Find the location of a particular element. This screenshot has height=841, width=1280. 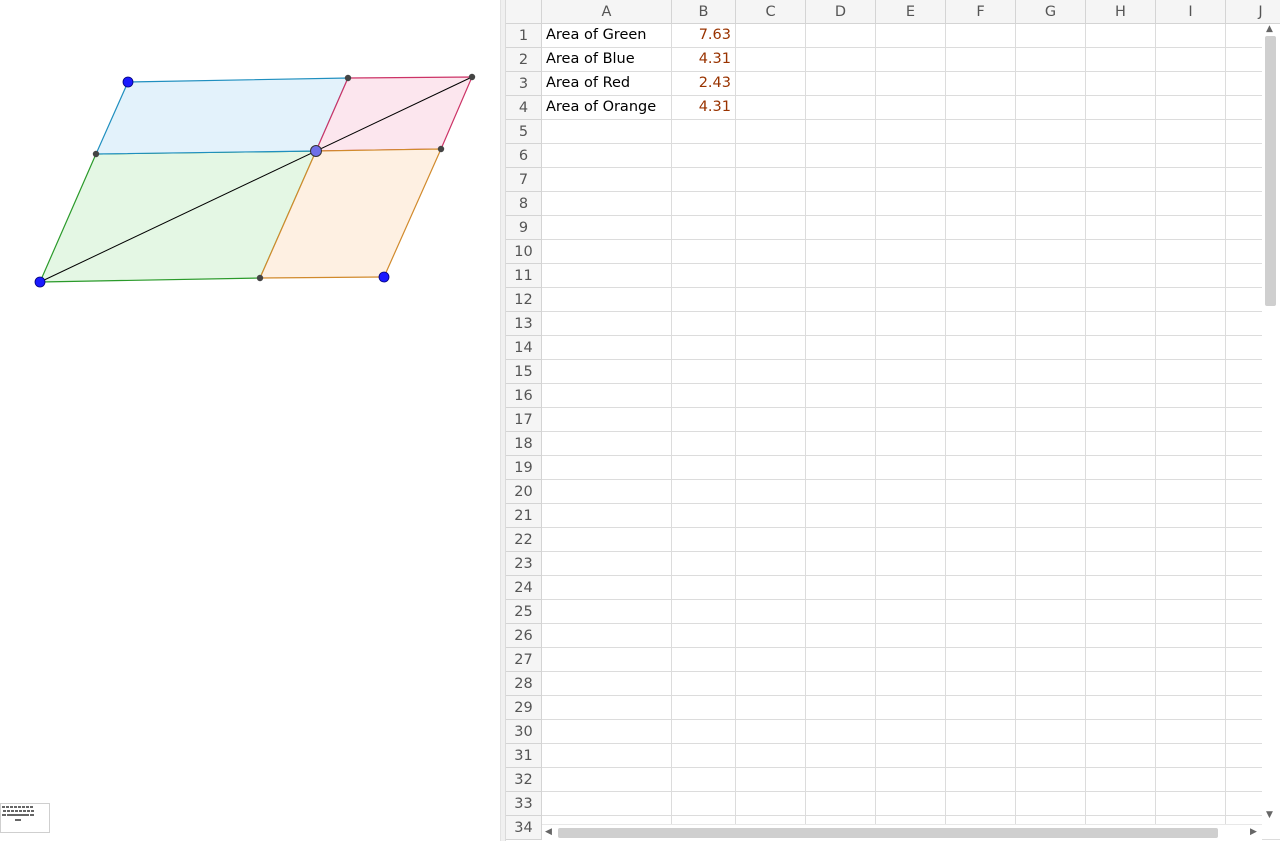

cell-e9 is located at coordinates (911, 228).